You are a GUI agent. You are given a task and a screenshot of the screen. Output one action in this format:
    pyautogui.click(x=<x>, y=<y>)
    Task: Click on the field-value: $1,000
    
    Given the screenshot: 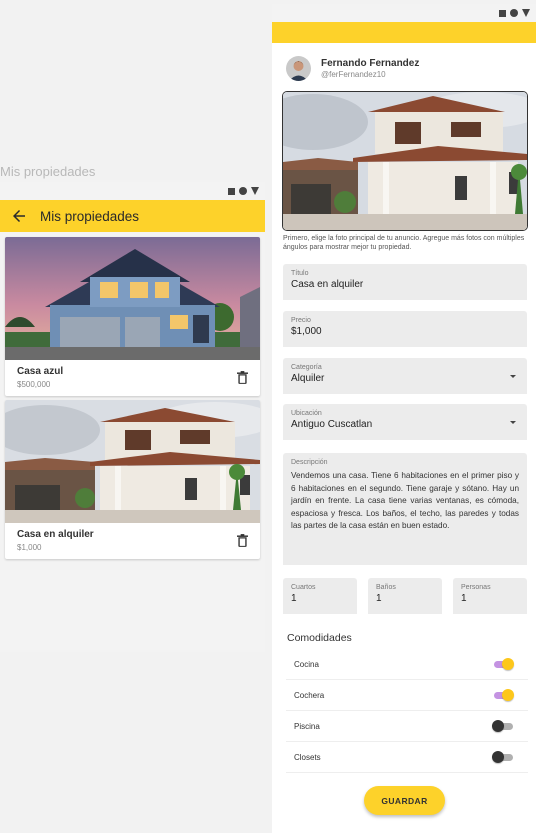 What is the action you would take?
    pyautogui.click(x=306, y=331)
    